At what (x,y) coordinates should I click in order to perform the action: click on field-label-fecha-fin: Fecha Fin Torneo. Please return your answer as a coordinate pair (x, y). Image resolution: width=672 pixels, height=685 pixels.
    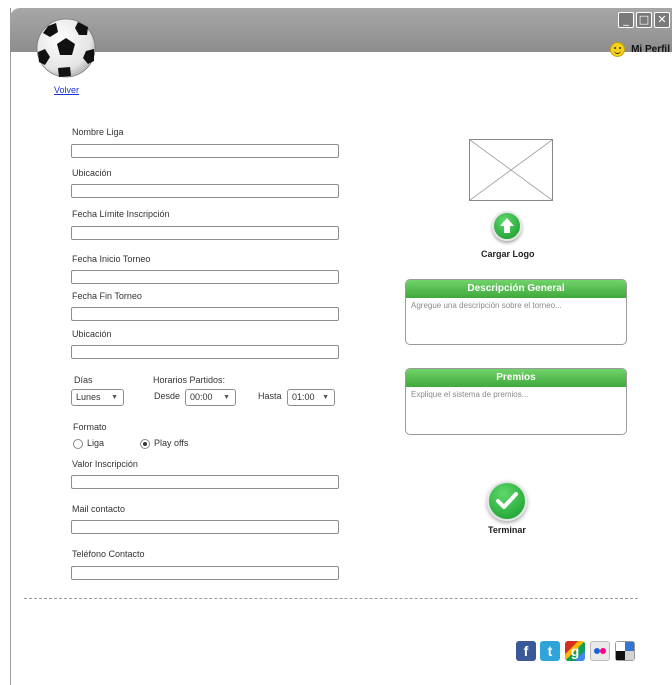
    Looking at the image, I should click on (107, 296).